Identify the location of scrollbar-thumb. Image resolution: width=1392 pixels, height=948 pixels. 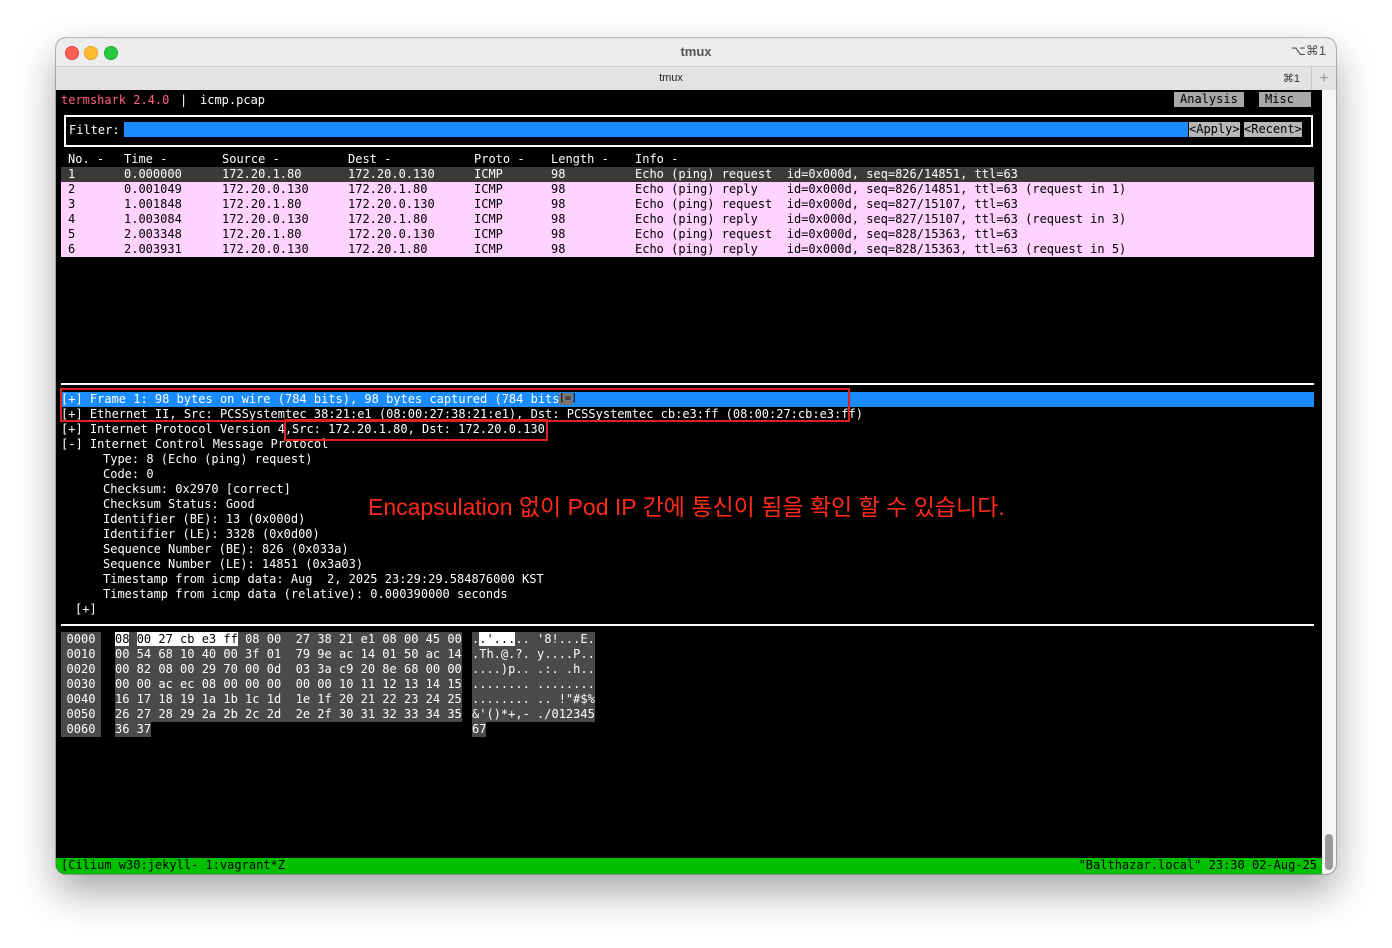
(1329, 852).